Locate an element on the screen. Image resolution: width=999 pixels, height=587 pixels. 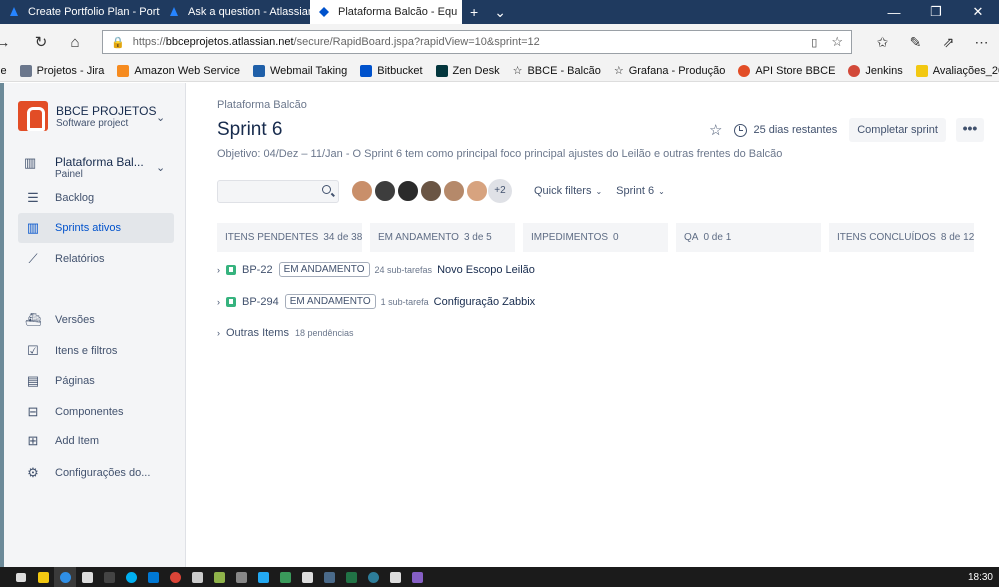
browser-tab: Create Portfolio Plan - Portf is located at coordinates (80, 12).